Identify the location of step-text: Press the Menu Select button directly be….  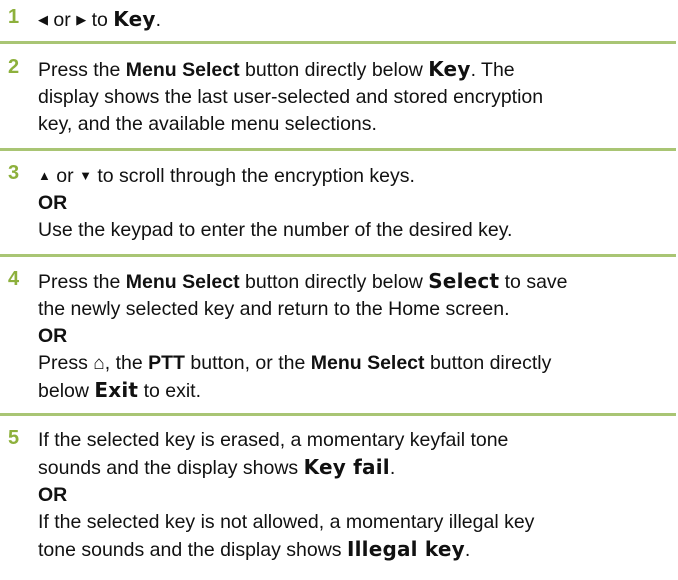
(291, 96).